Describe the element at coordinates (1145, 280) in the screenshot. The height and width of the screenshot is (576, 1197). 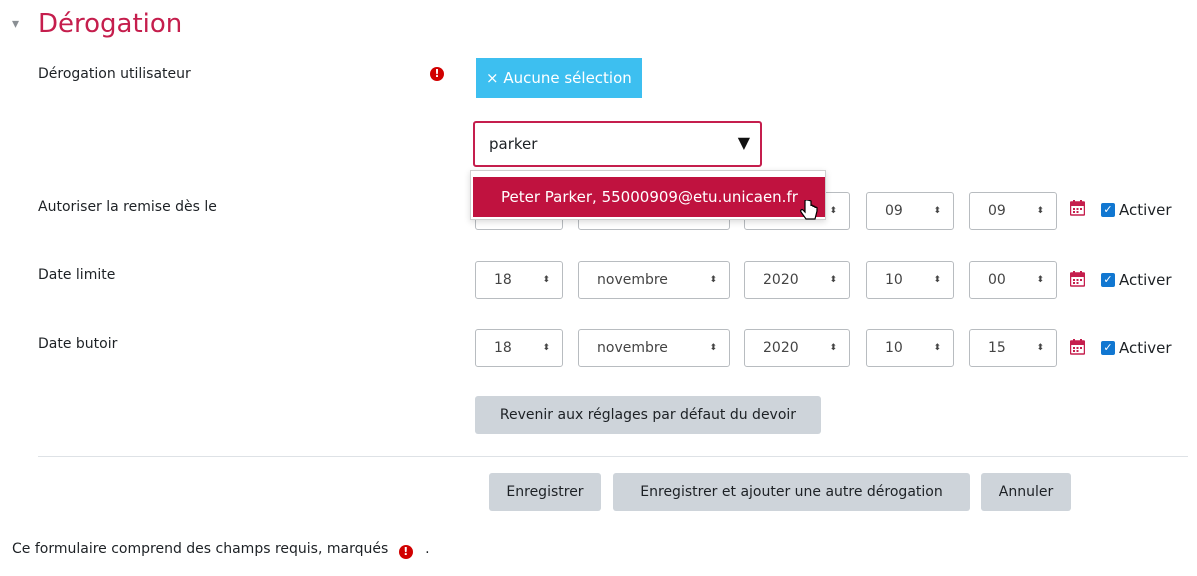
I see `due-enable-label: Activer` at that location.